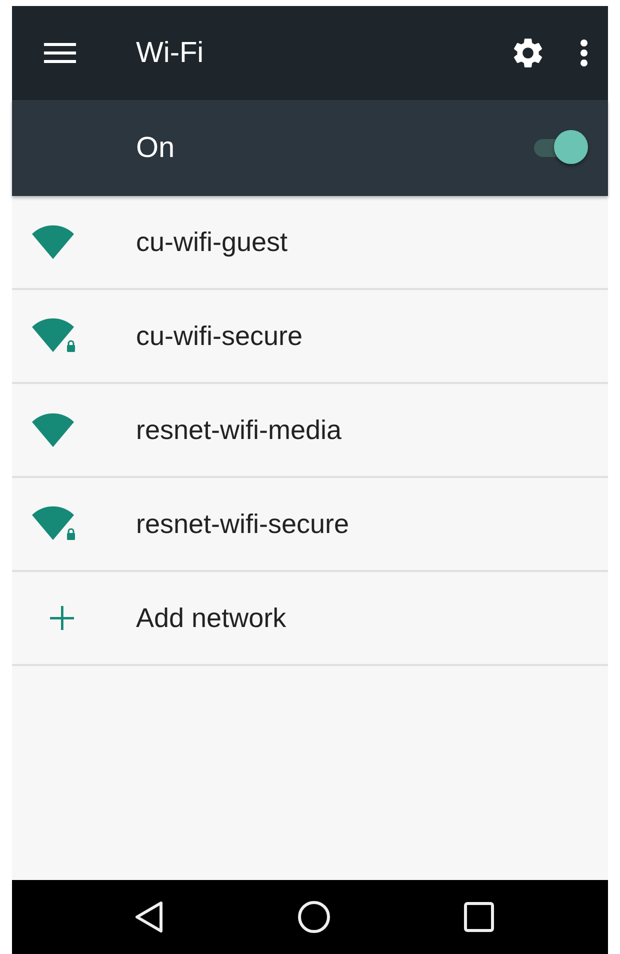 This screenshot has height=954, width=620. I want to click on home-icon, so click(314, 917).